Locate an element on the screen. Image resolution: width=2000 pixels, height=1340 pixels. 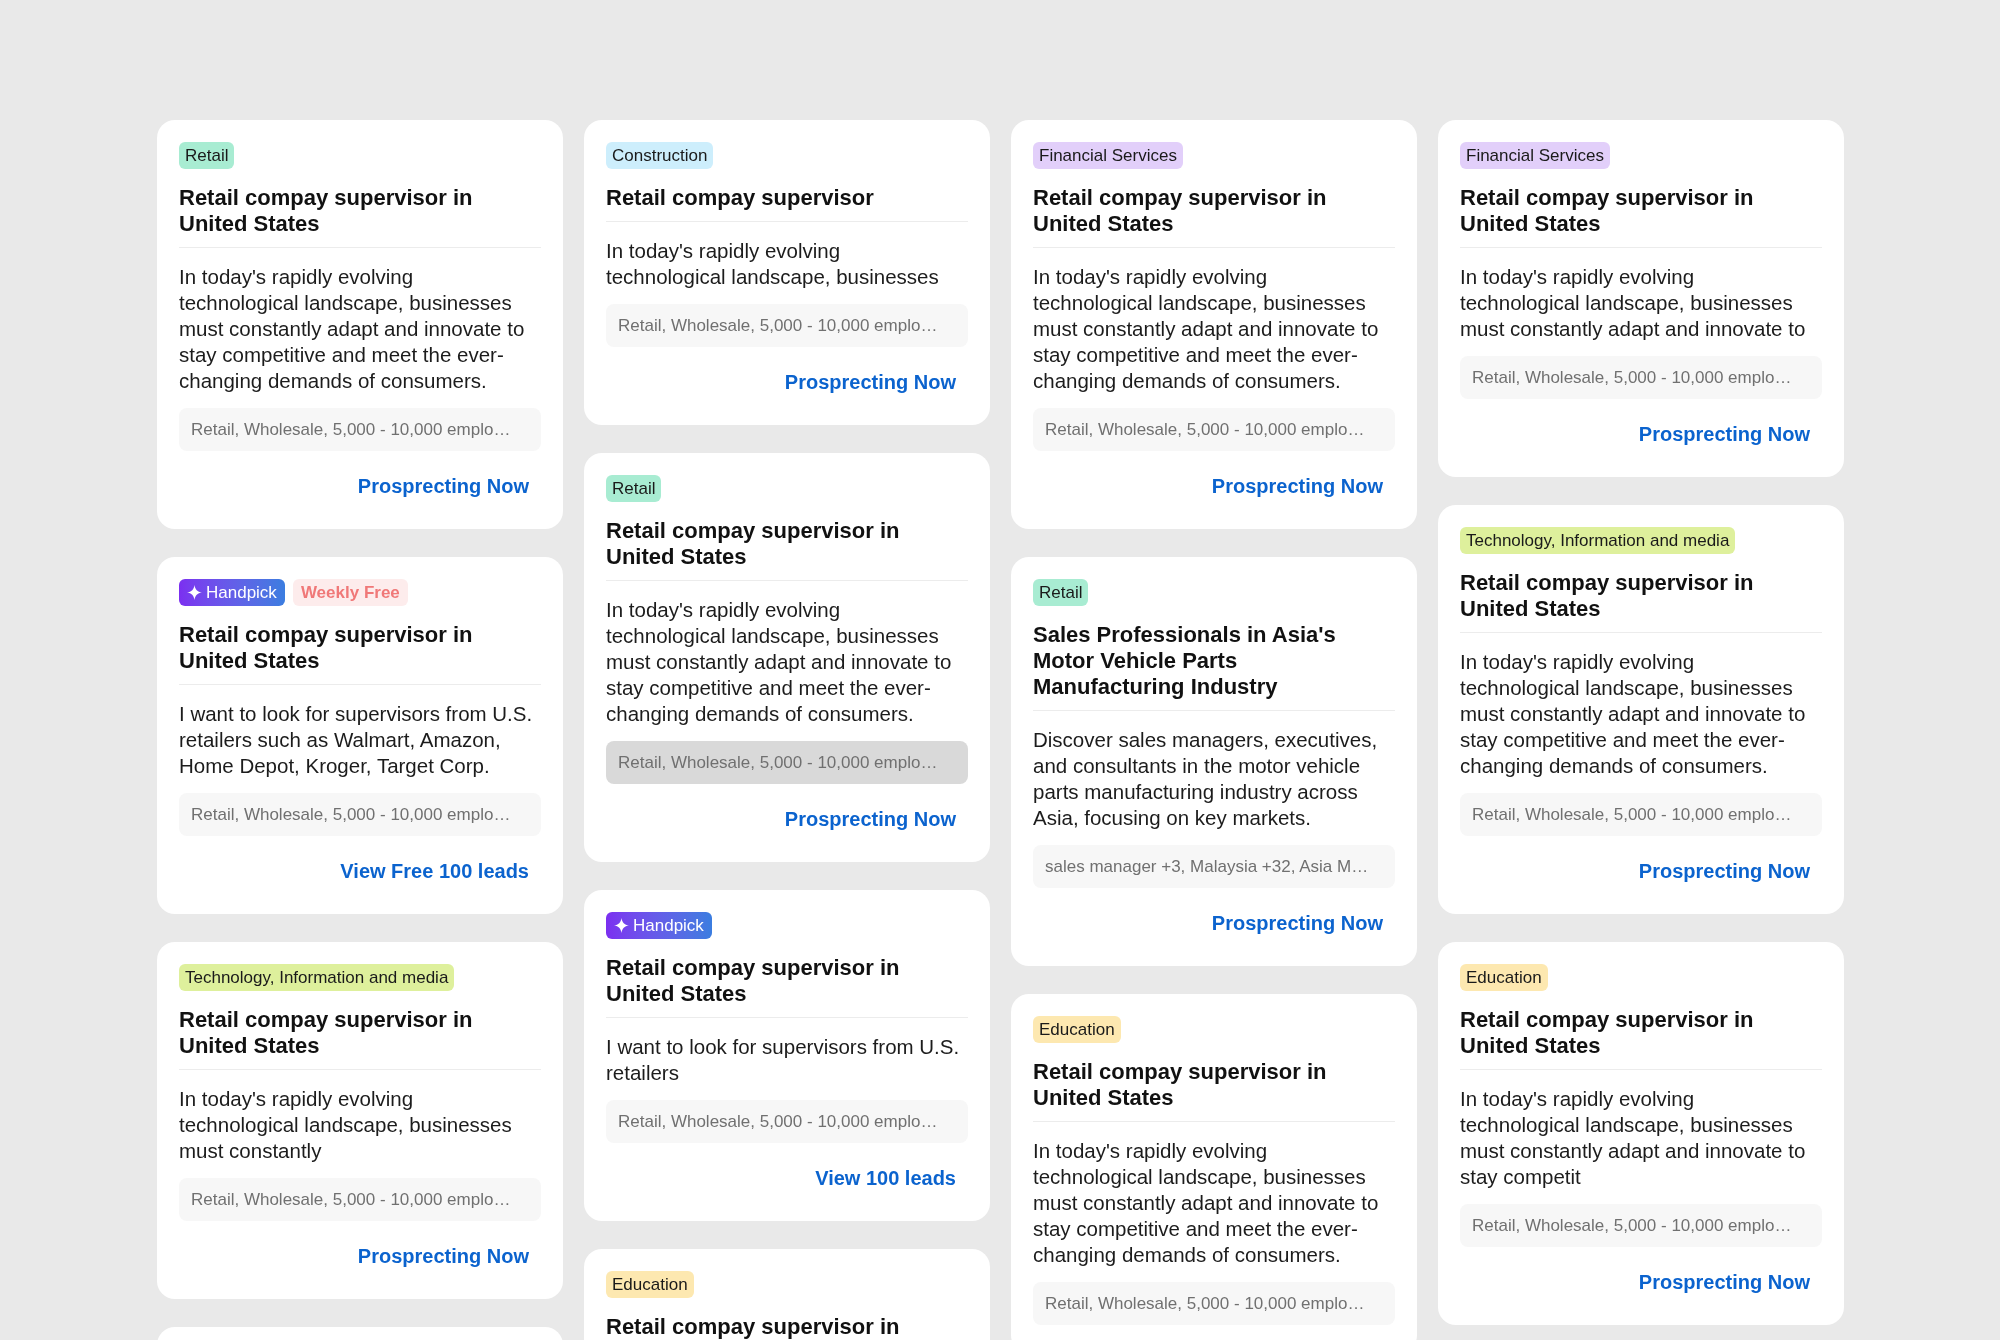
card-description: In today's rapidly evolving technological landscape, businesses must constantly is located at coordinates (346, 1125).